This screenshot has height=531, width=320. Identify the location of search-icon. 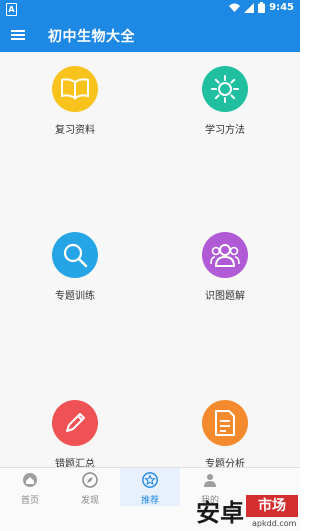
(75, 255).